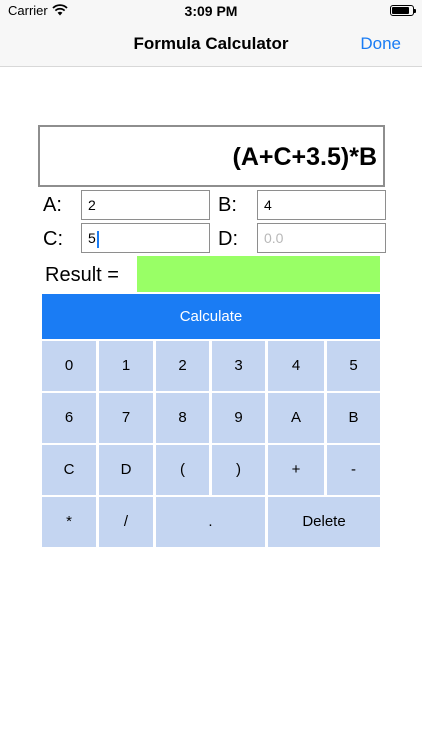 This screenshot has height=750, width=422. Describe the element at coordinates (353, 418) in the screenshot. I see `key-b: B` at that location.